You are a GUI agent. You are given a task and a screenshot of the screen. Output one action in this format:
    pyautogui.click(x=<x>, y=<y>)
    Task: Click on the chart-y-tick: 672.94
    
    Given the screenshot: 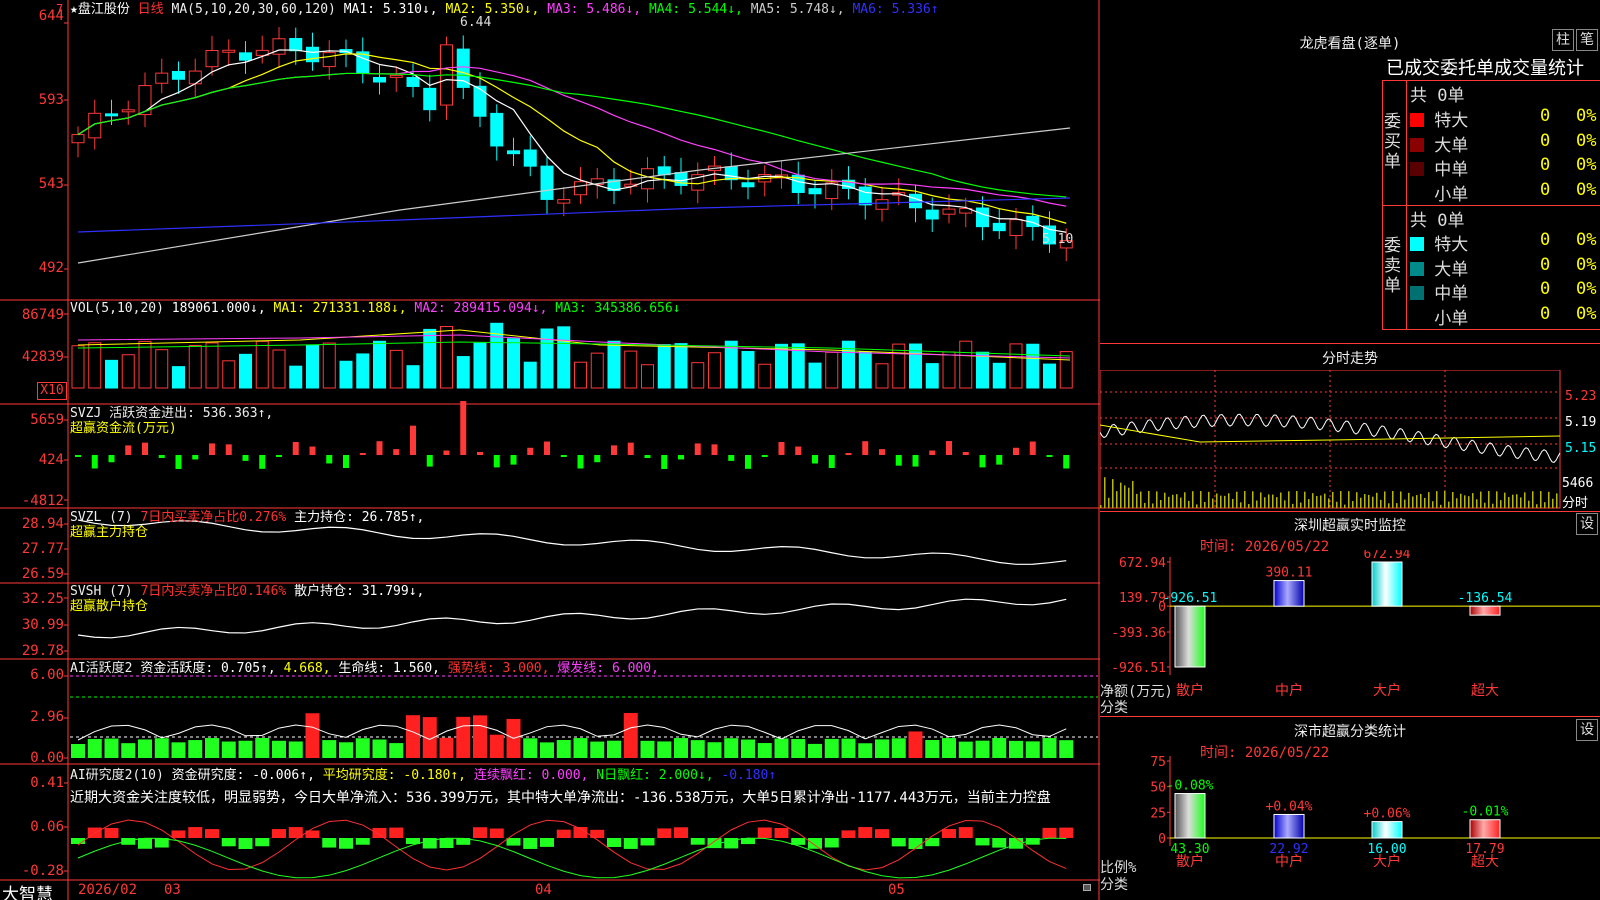 What is the action you would take?
    pyautogui.click(x=1142, y=563)
    